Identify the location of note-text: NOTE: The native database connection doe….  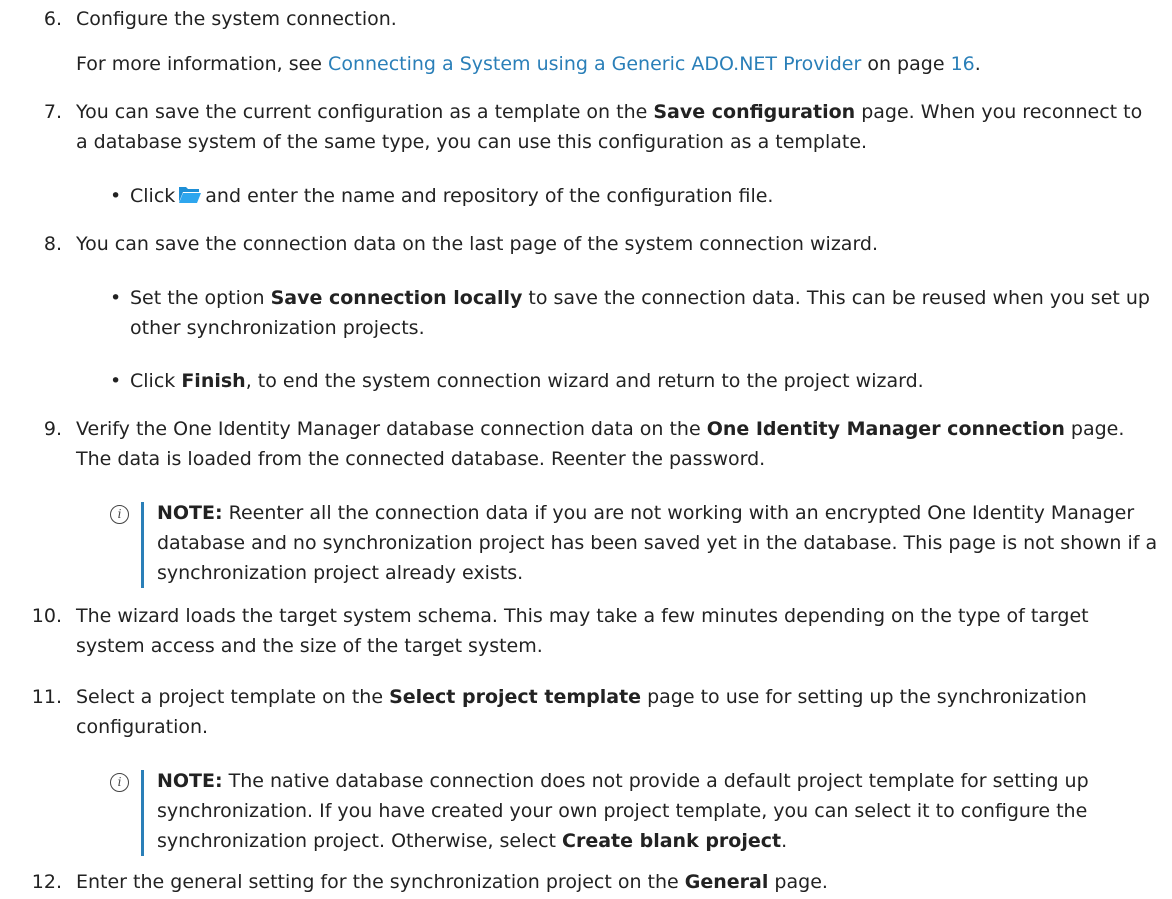
(623, 811).